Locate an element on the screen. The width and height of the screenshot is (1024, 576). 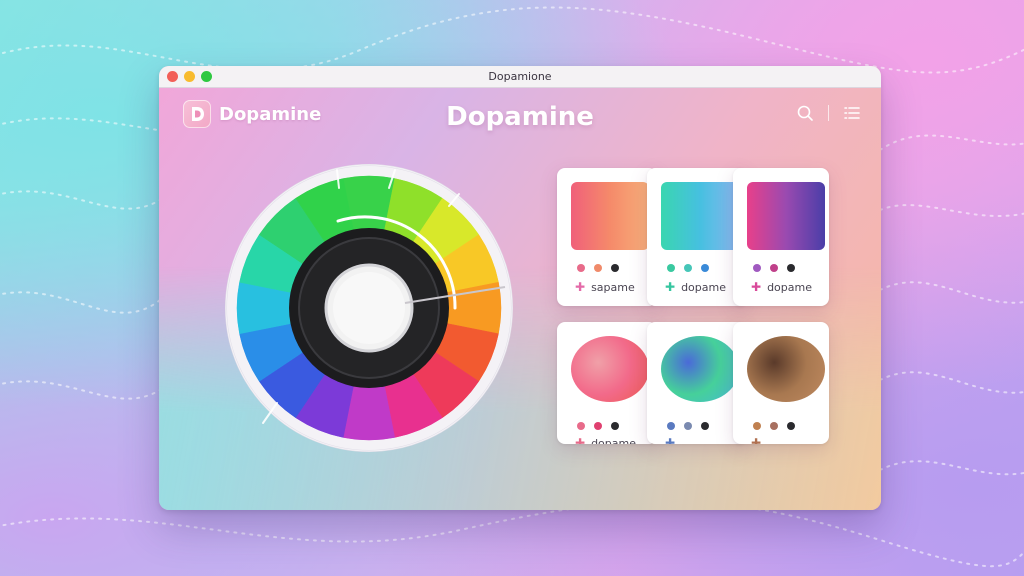
page-title: Dopamine is located at coordinates (520, 117).